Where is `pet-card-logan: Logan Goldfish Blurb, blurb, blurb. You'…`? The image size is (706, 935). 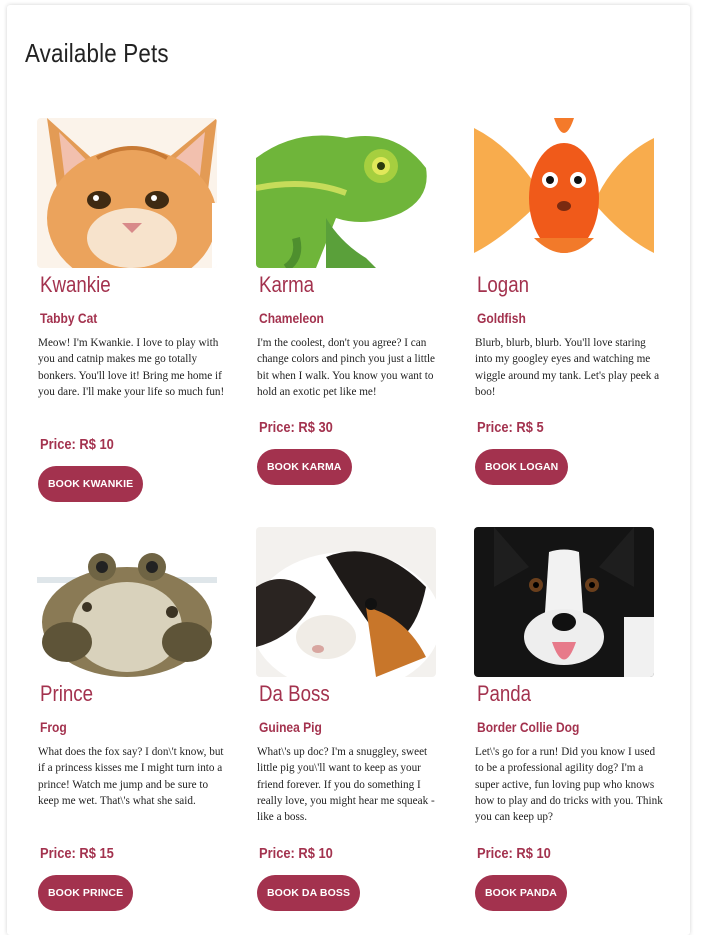 pet-card-logan: Logan Goldfish Blurb, blurb, blurb. You'… is located at coordinates (574, 301).